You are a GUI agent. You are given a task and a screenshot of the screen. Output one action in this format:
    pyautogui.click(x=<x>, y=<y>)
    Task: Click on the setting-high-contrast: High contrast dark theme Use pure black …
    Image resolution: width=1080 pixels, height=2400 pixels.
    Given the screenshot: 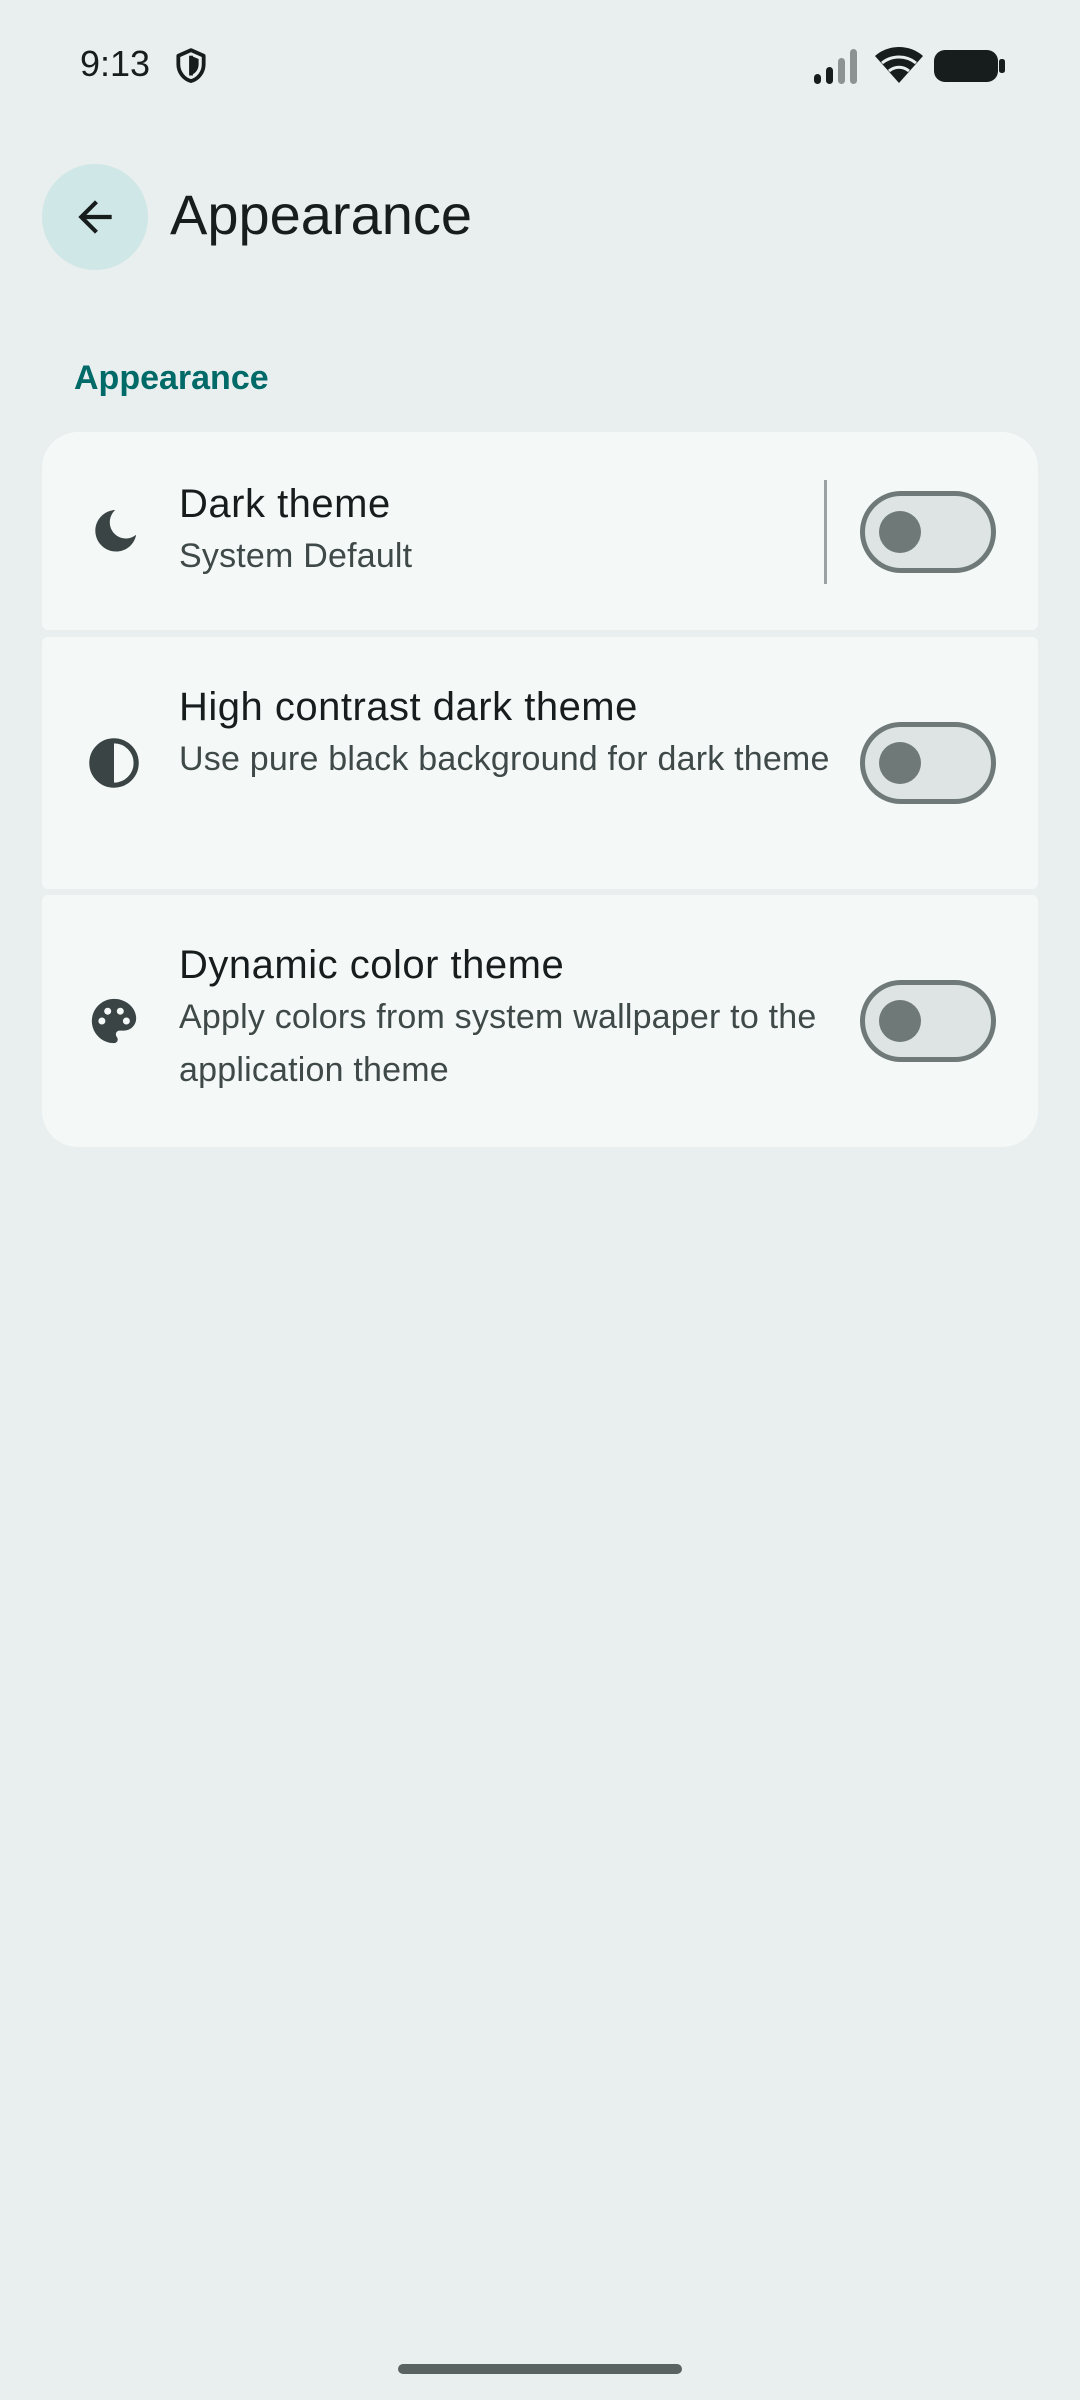 What is the action you would take?
    pyautogui.click(x=540, y=763)
    